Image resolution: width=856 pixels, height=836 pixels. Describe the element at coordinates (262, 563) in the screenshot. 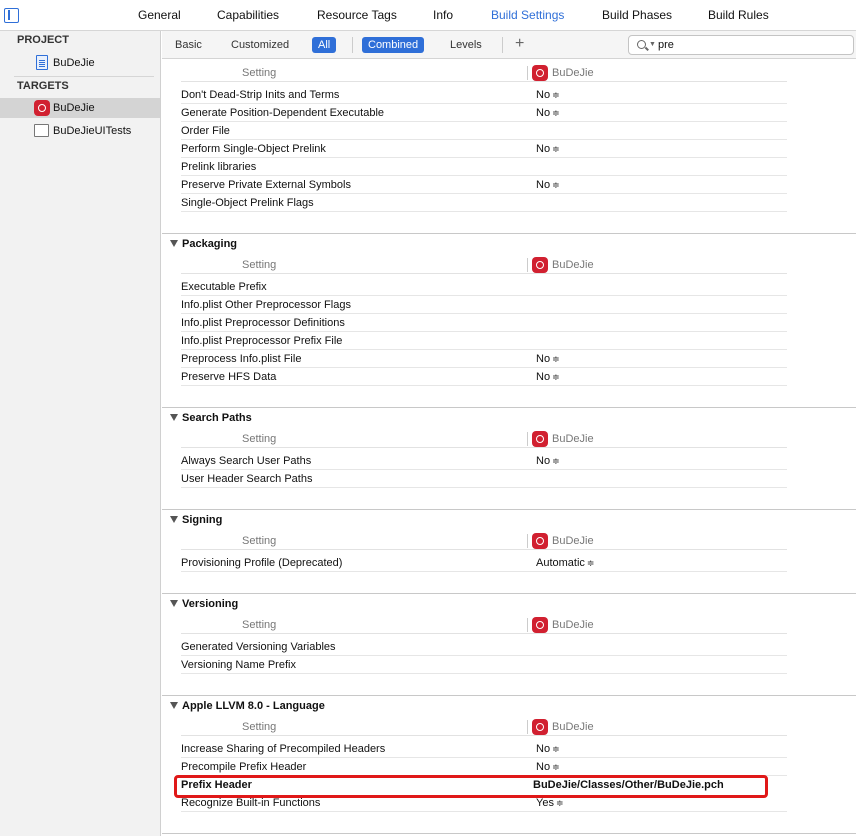

I see `setting-name: Provisioning Profile (Deprecated)` at that location.